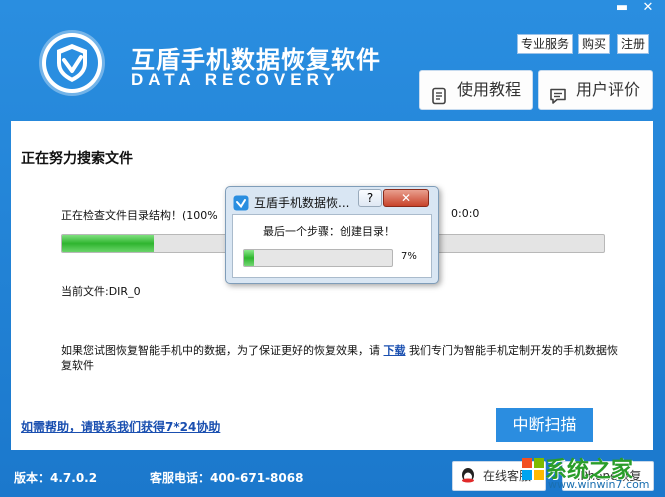 This screenshot has height=497, width=665. What do you see at coordinates (594, 44) in the screenshot?
I see `buy-link: 购买` at bounding box center [594, 44].